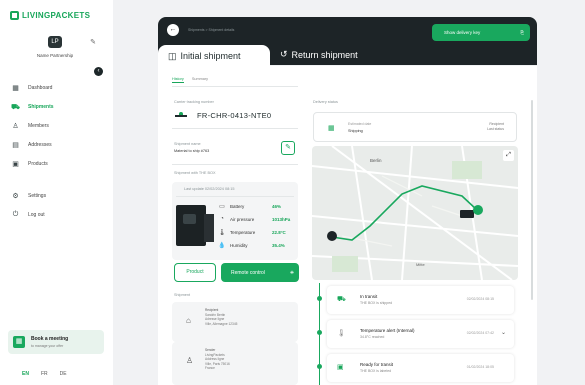  What do you see at coordinates (190, 80) in the screenshot?
I see `subtabs: History Summary` at bounding box center [190, 80].